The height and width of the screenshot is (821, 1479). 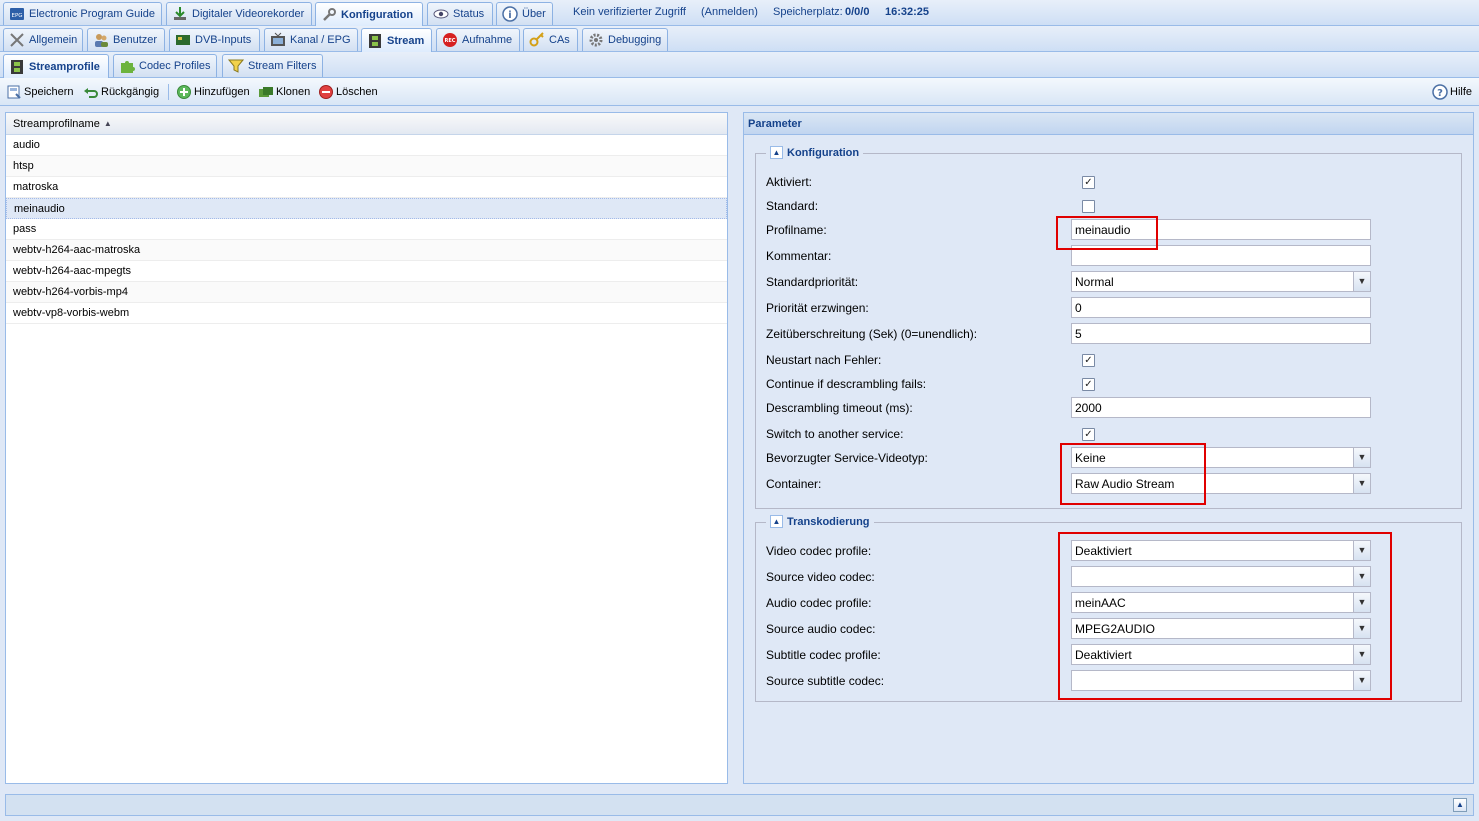 I want to click on save-label: Speichern, so click(x=49, y=92).